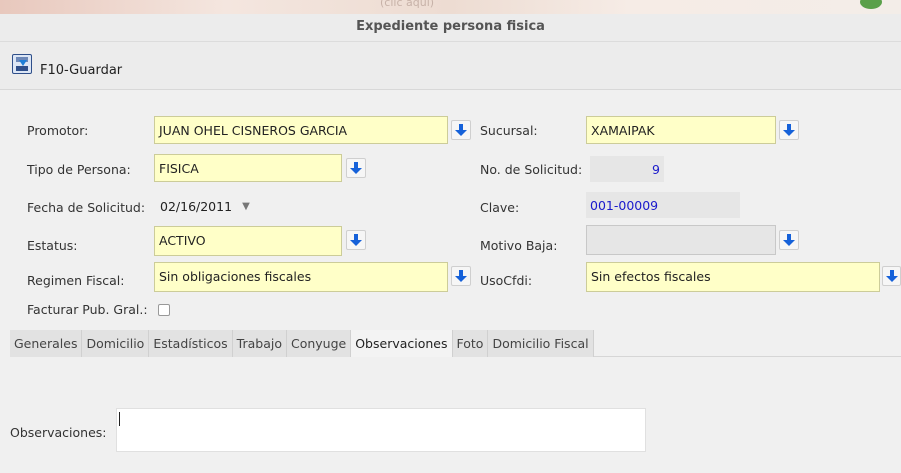 The width and height of the screenshot is (901, 473). I want to click on sucursal-field: XAMAIPAK, so click(681, 130).